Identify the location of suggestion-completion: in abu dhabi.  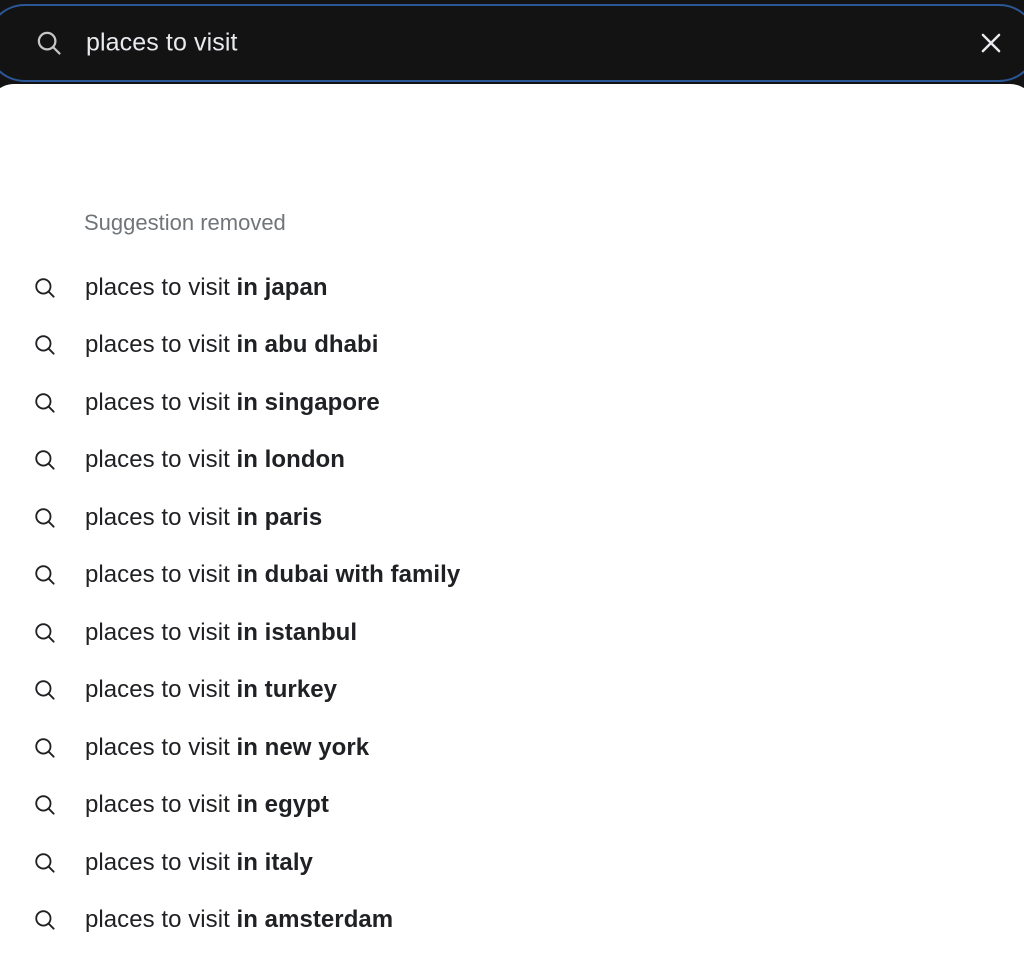
(308, 344).